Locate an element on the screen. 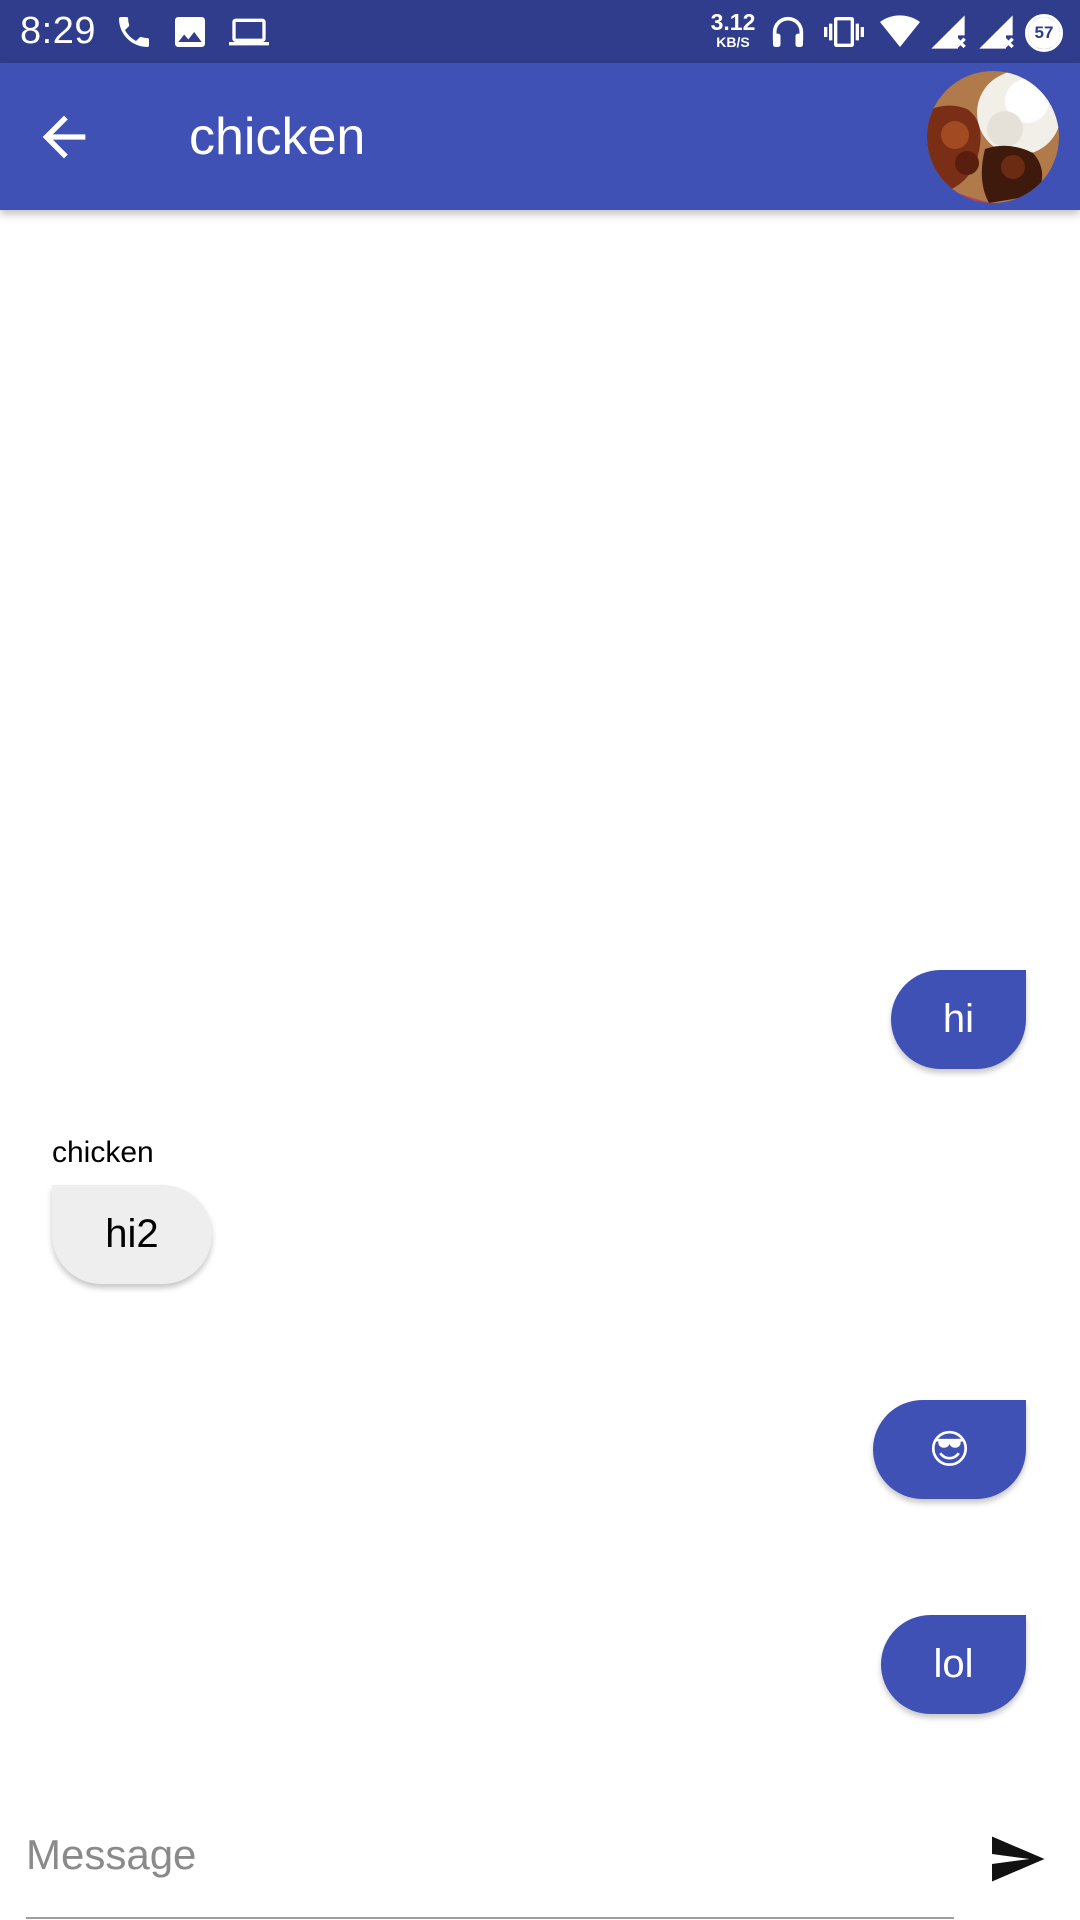 This screenshot has height=1920, width=1080. back-button is located at coordinates (64, 137).